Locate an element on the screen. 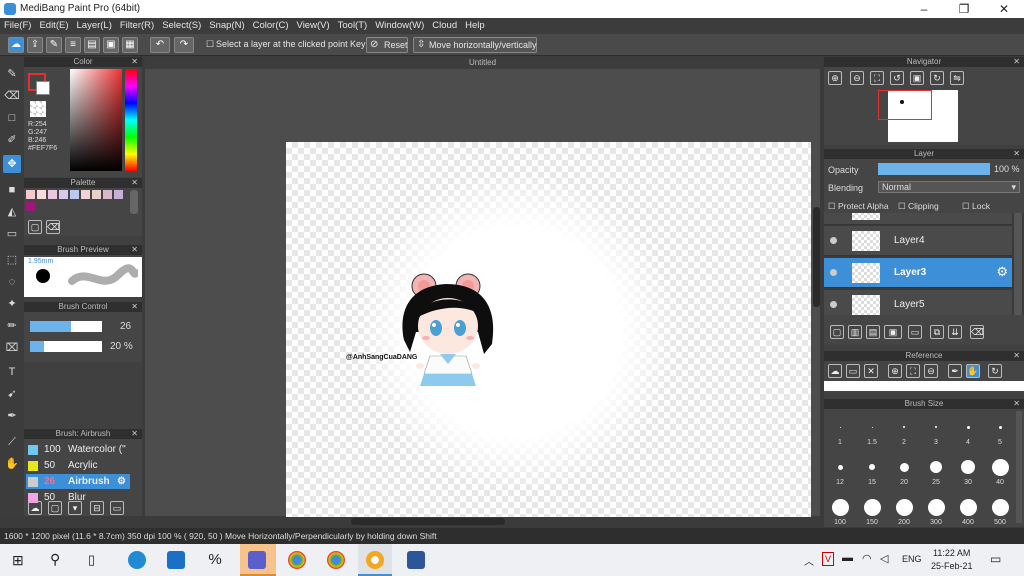 This screenshot has height=576, width=1024. layer-row-layer4: Layer4 is located at coordinates (918, 241).